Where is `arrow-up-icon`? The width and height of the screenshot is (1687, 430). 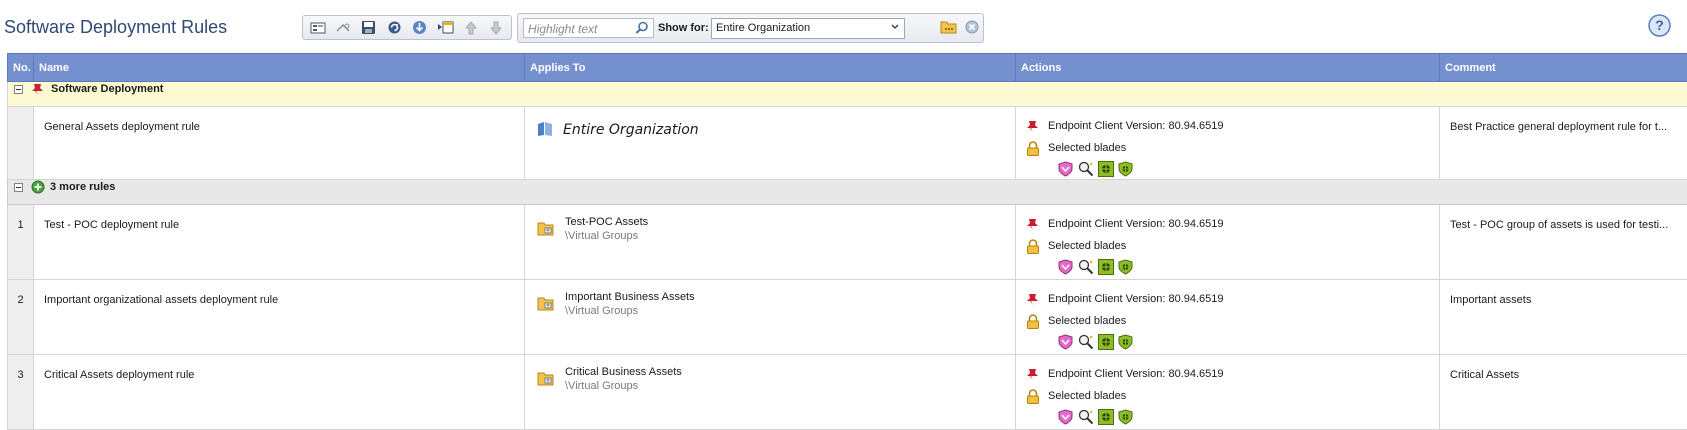 arrow-up-icon is located at coordinates (471, 28).